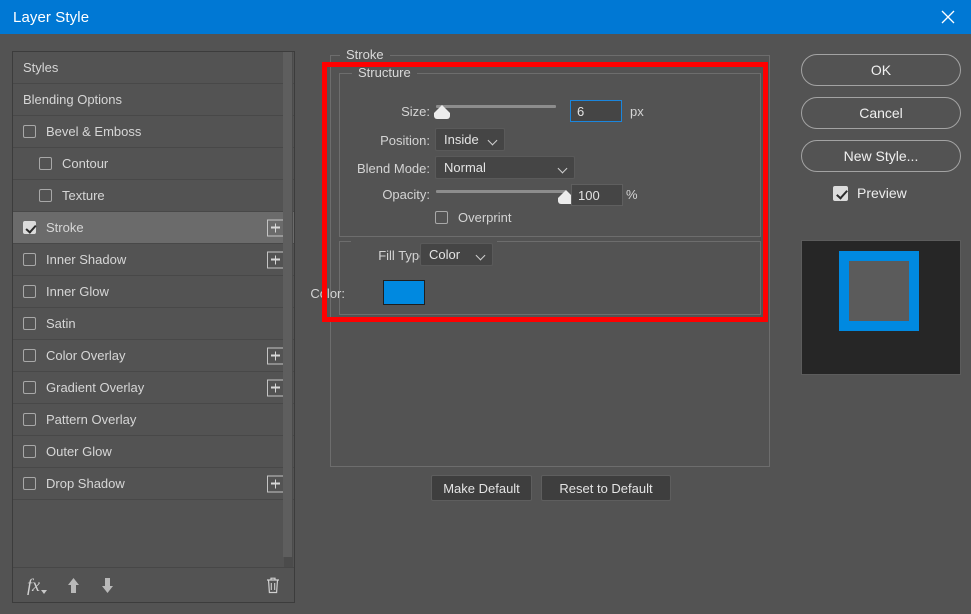 The image size is (971, 614). Describe the element at coordinates (153, 356) in the screenshot. I see `sidebar-item-color-overlay: Color Overlay` at that location.